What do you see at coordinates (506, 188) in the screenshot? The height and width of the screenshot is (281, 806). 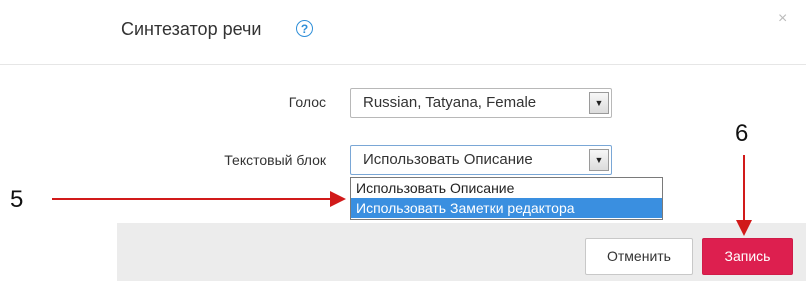 I see `dropdown-option-description: Использовать Описание` at bounding box center [506, 188].